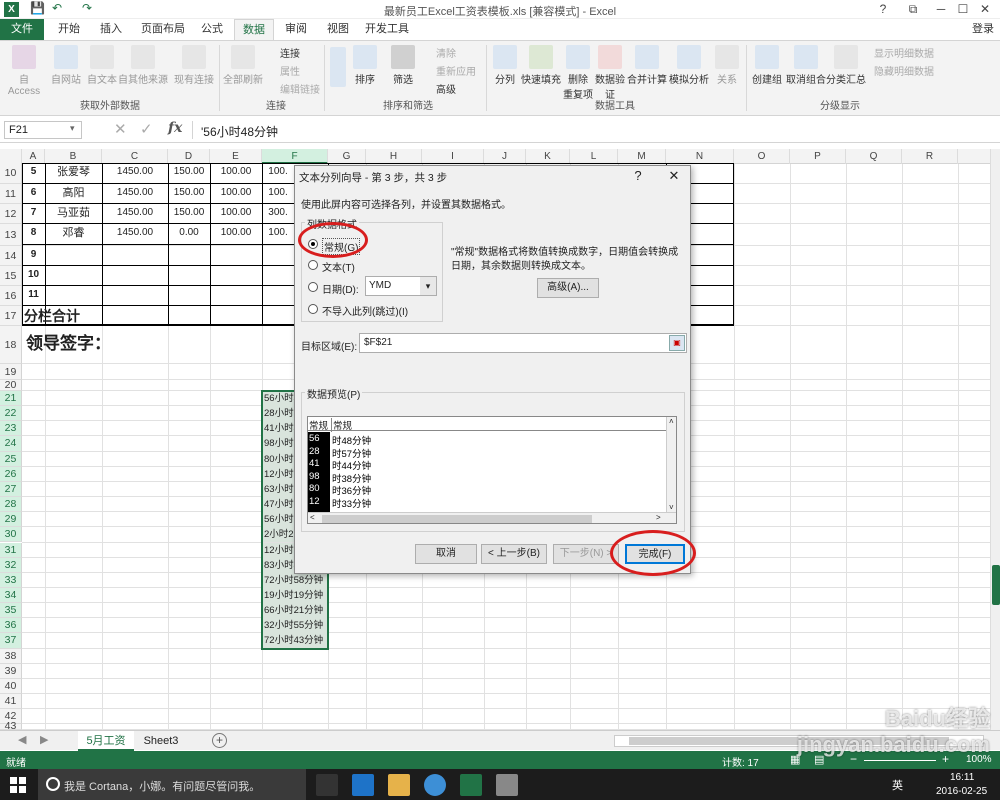  What do you see at coordinates (338, 266) in the screenshot?
I see `text-radio-label: 文本(T)` at bounding box center [338, 266].